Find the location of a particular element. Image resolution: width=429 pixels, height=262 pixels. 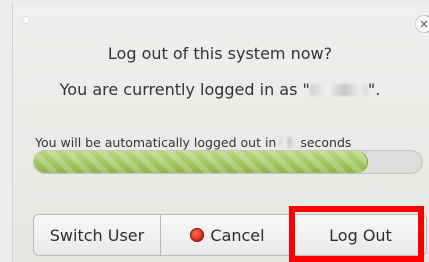

cancel-label: Cancel is located at coordinates (237, 235).